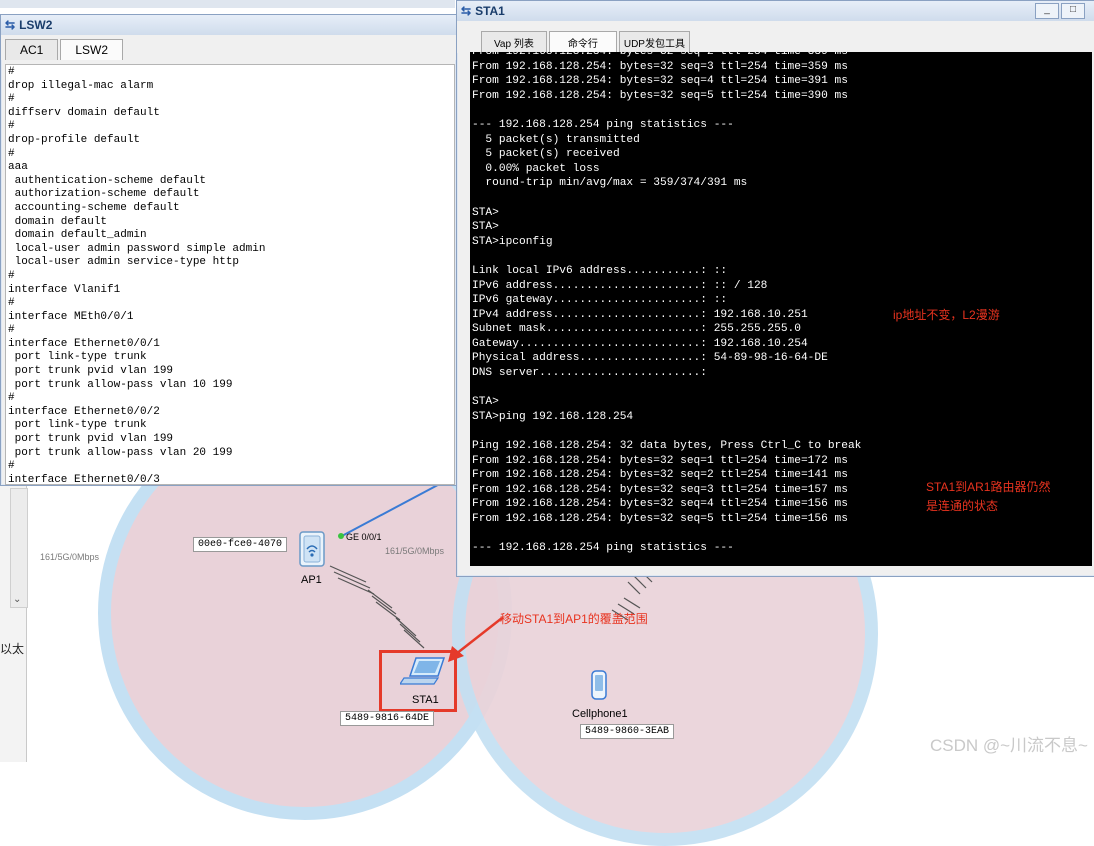 Image resolution: width=1094 pixels, height=846 pixels. I want to click on chevron-down-icon: ⌄, so click(17, 599).